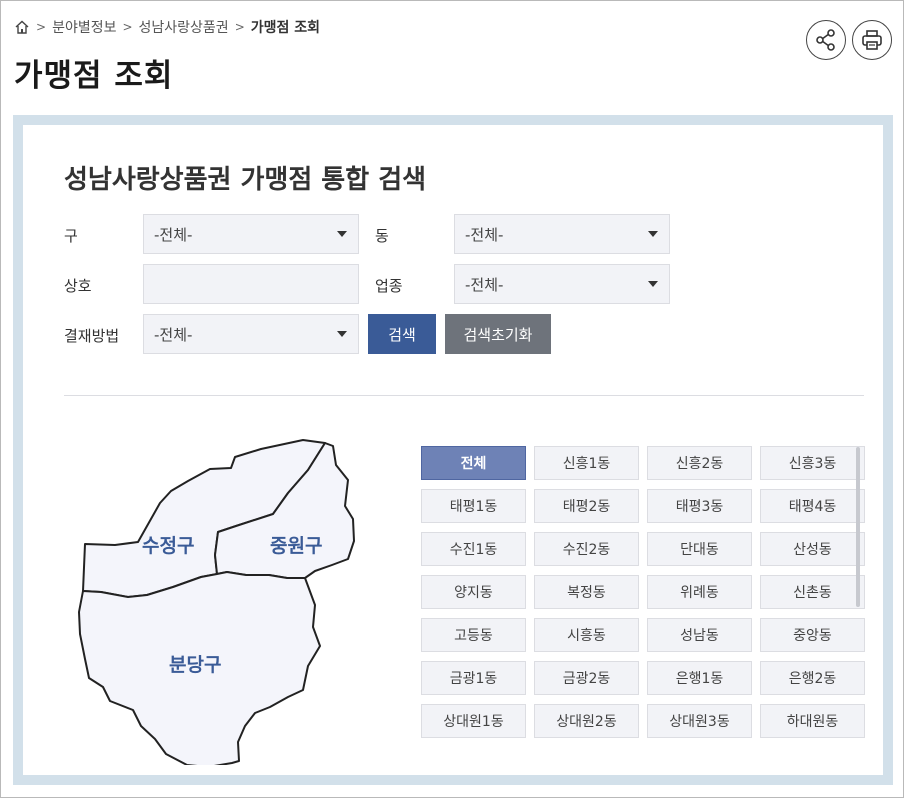 The width and height of the screenshot is (904, 798). What do you see at coordinates (858, 527) in the screenshot?
I see `dong-list-scrollbar` at bounding box center [858, 527].